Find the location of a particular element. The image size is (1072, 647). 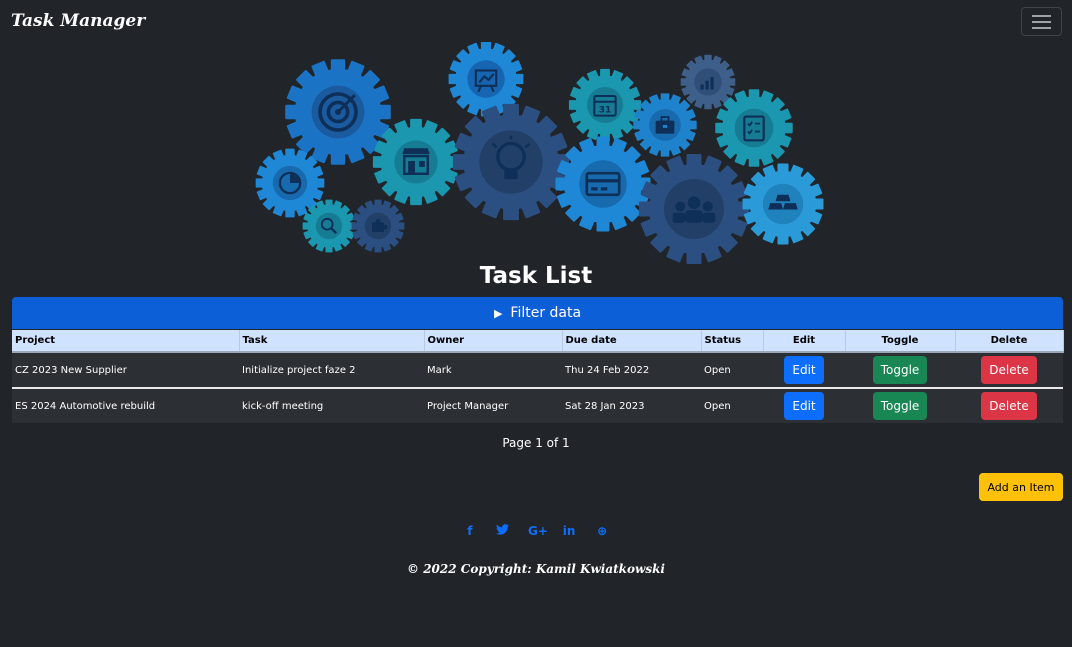

caret-right-icon: ▶ is located at coordinates (498, 313).